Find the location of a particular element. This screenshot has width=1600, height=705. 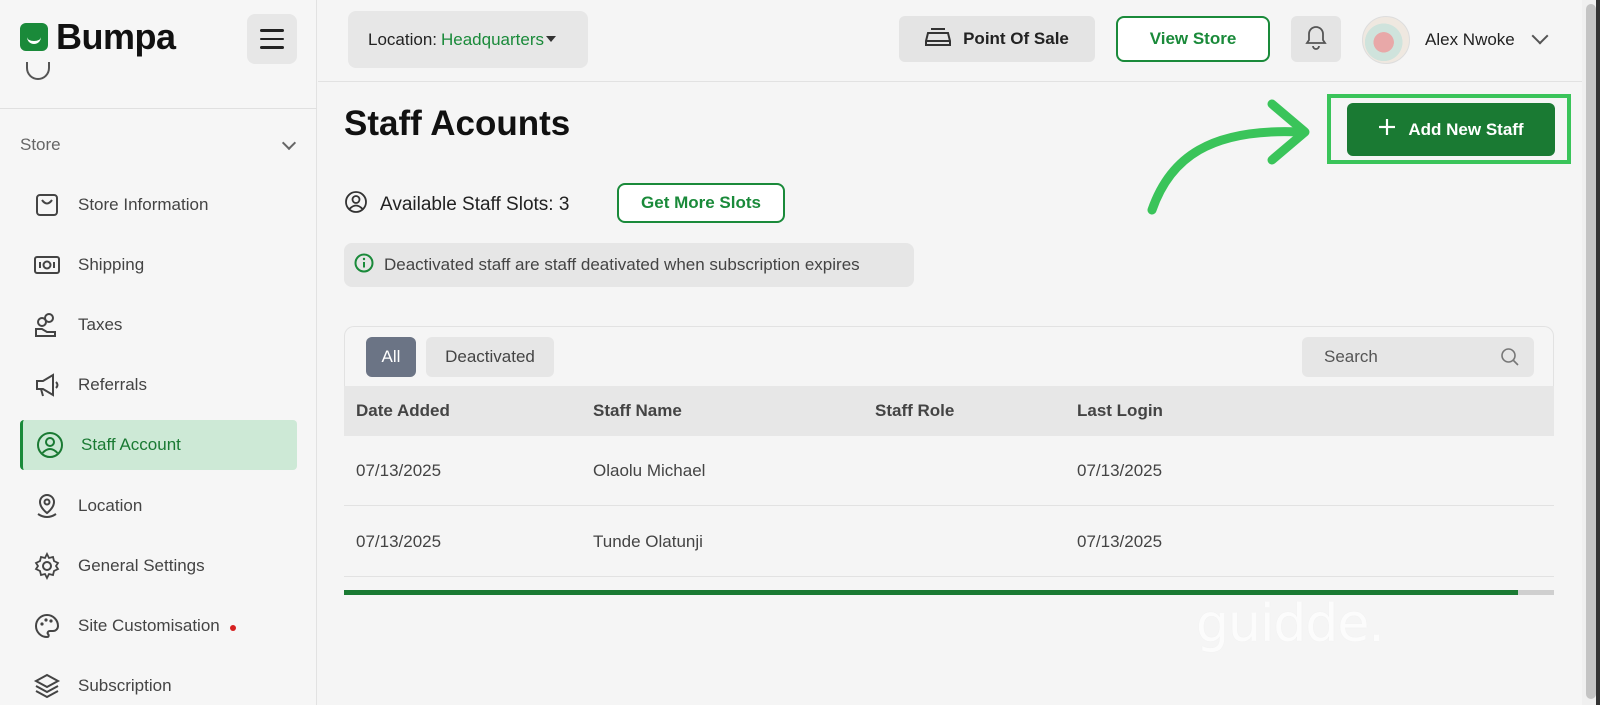

megaphone-icon is located at coordinates (47, 385).